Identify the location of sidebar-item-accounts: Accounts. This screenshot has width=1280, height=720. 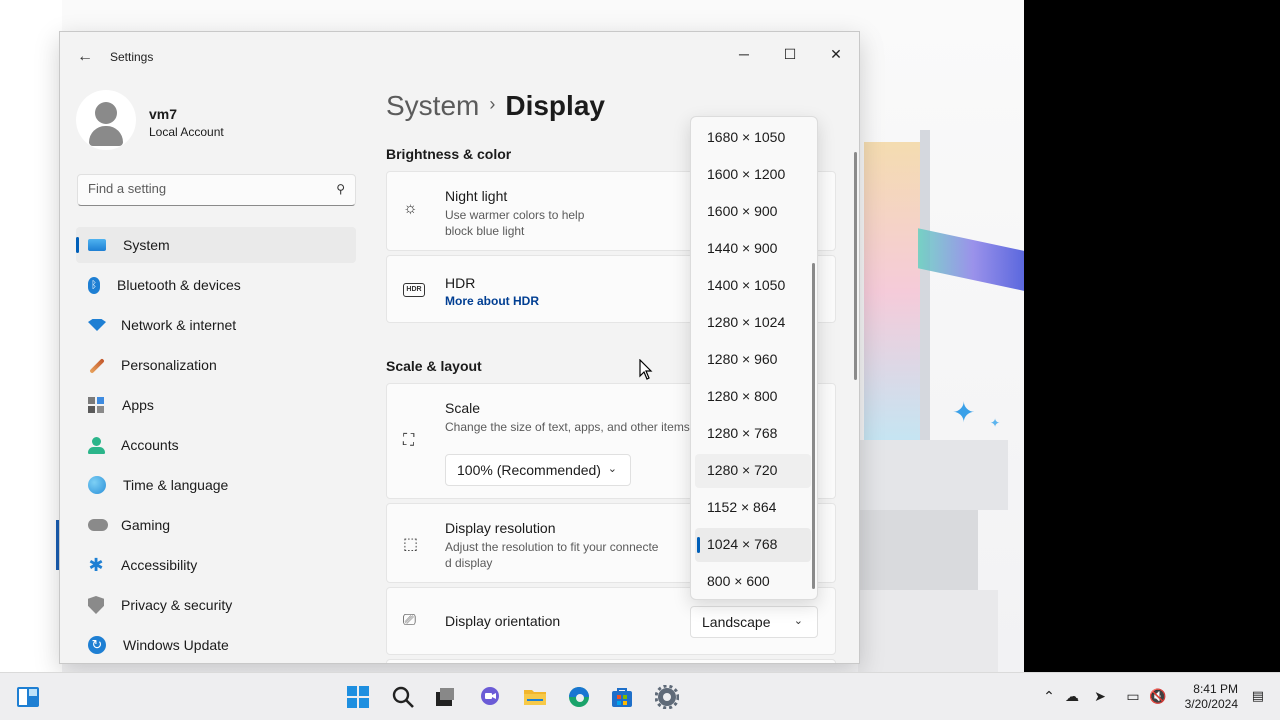
(216, 445).